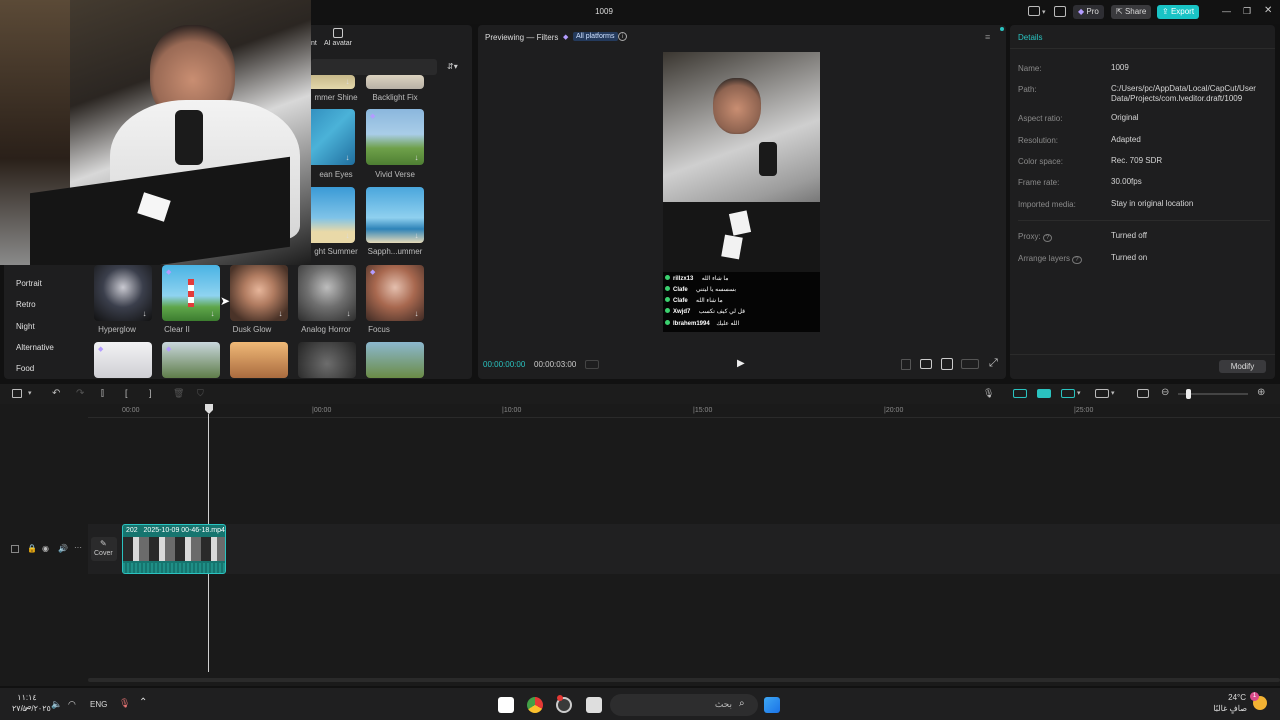 This screenshot has height=720, width=1280. Describe the element at coordinates (1119, 11) in the screenshot. I see `share-icon: ⇱` at that location.